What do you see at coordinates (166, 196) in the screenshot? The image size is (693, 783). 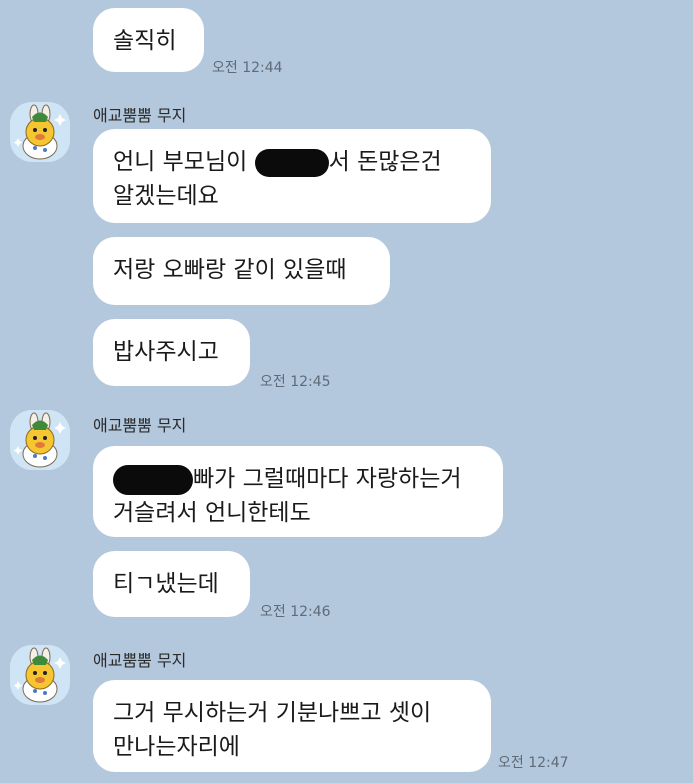 I see `message-text: 알겠는데요` at bounding box center [166, 196].